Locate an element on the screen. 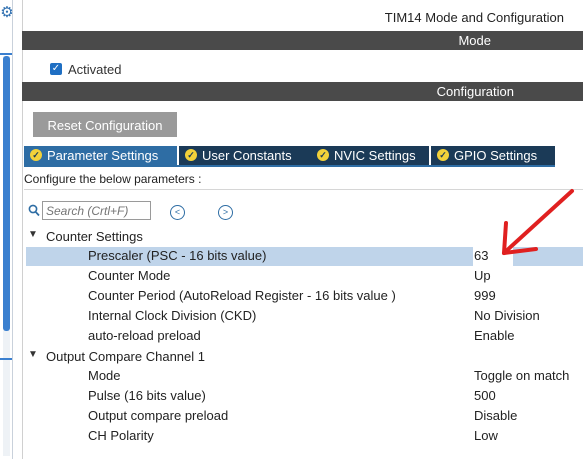  param-value: No Division is located at coordinates (507, 315).